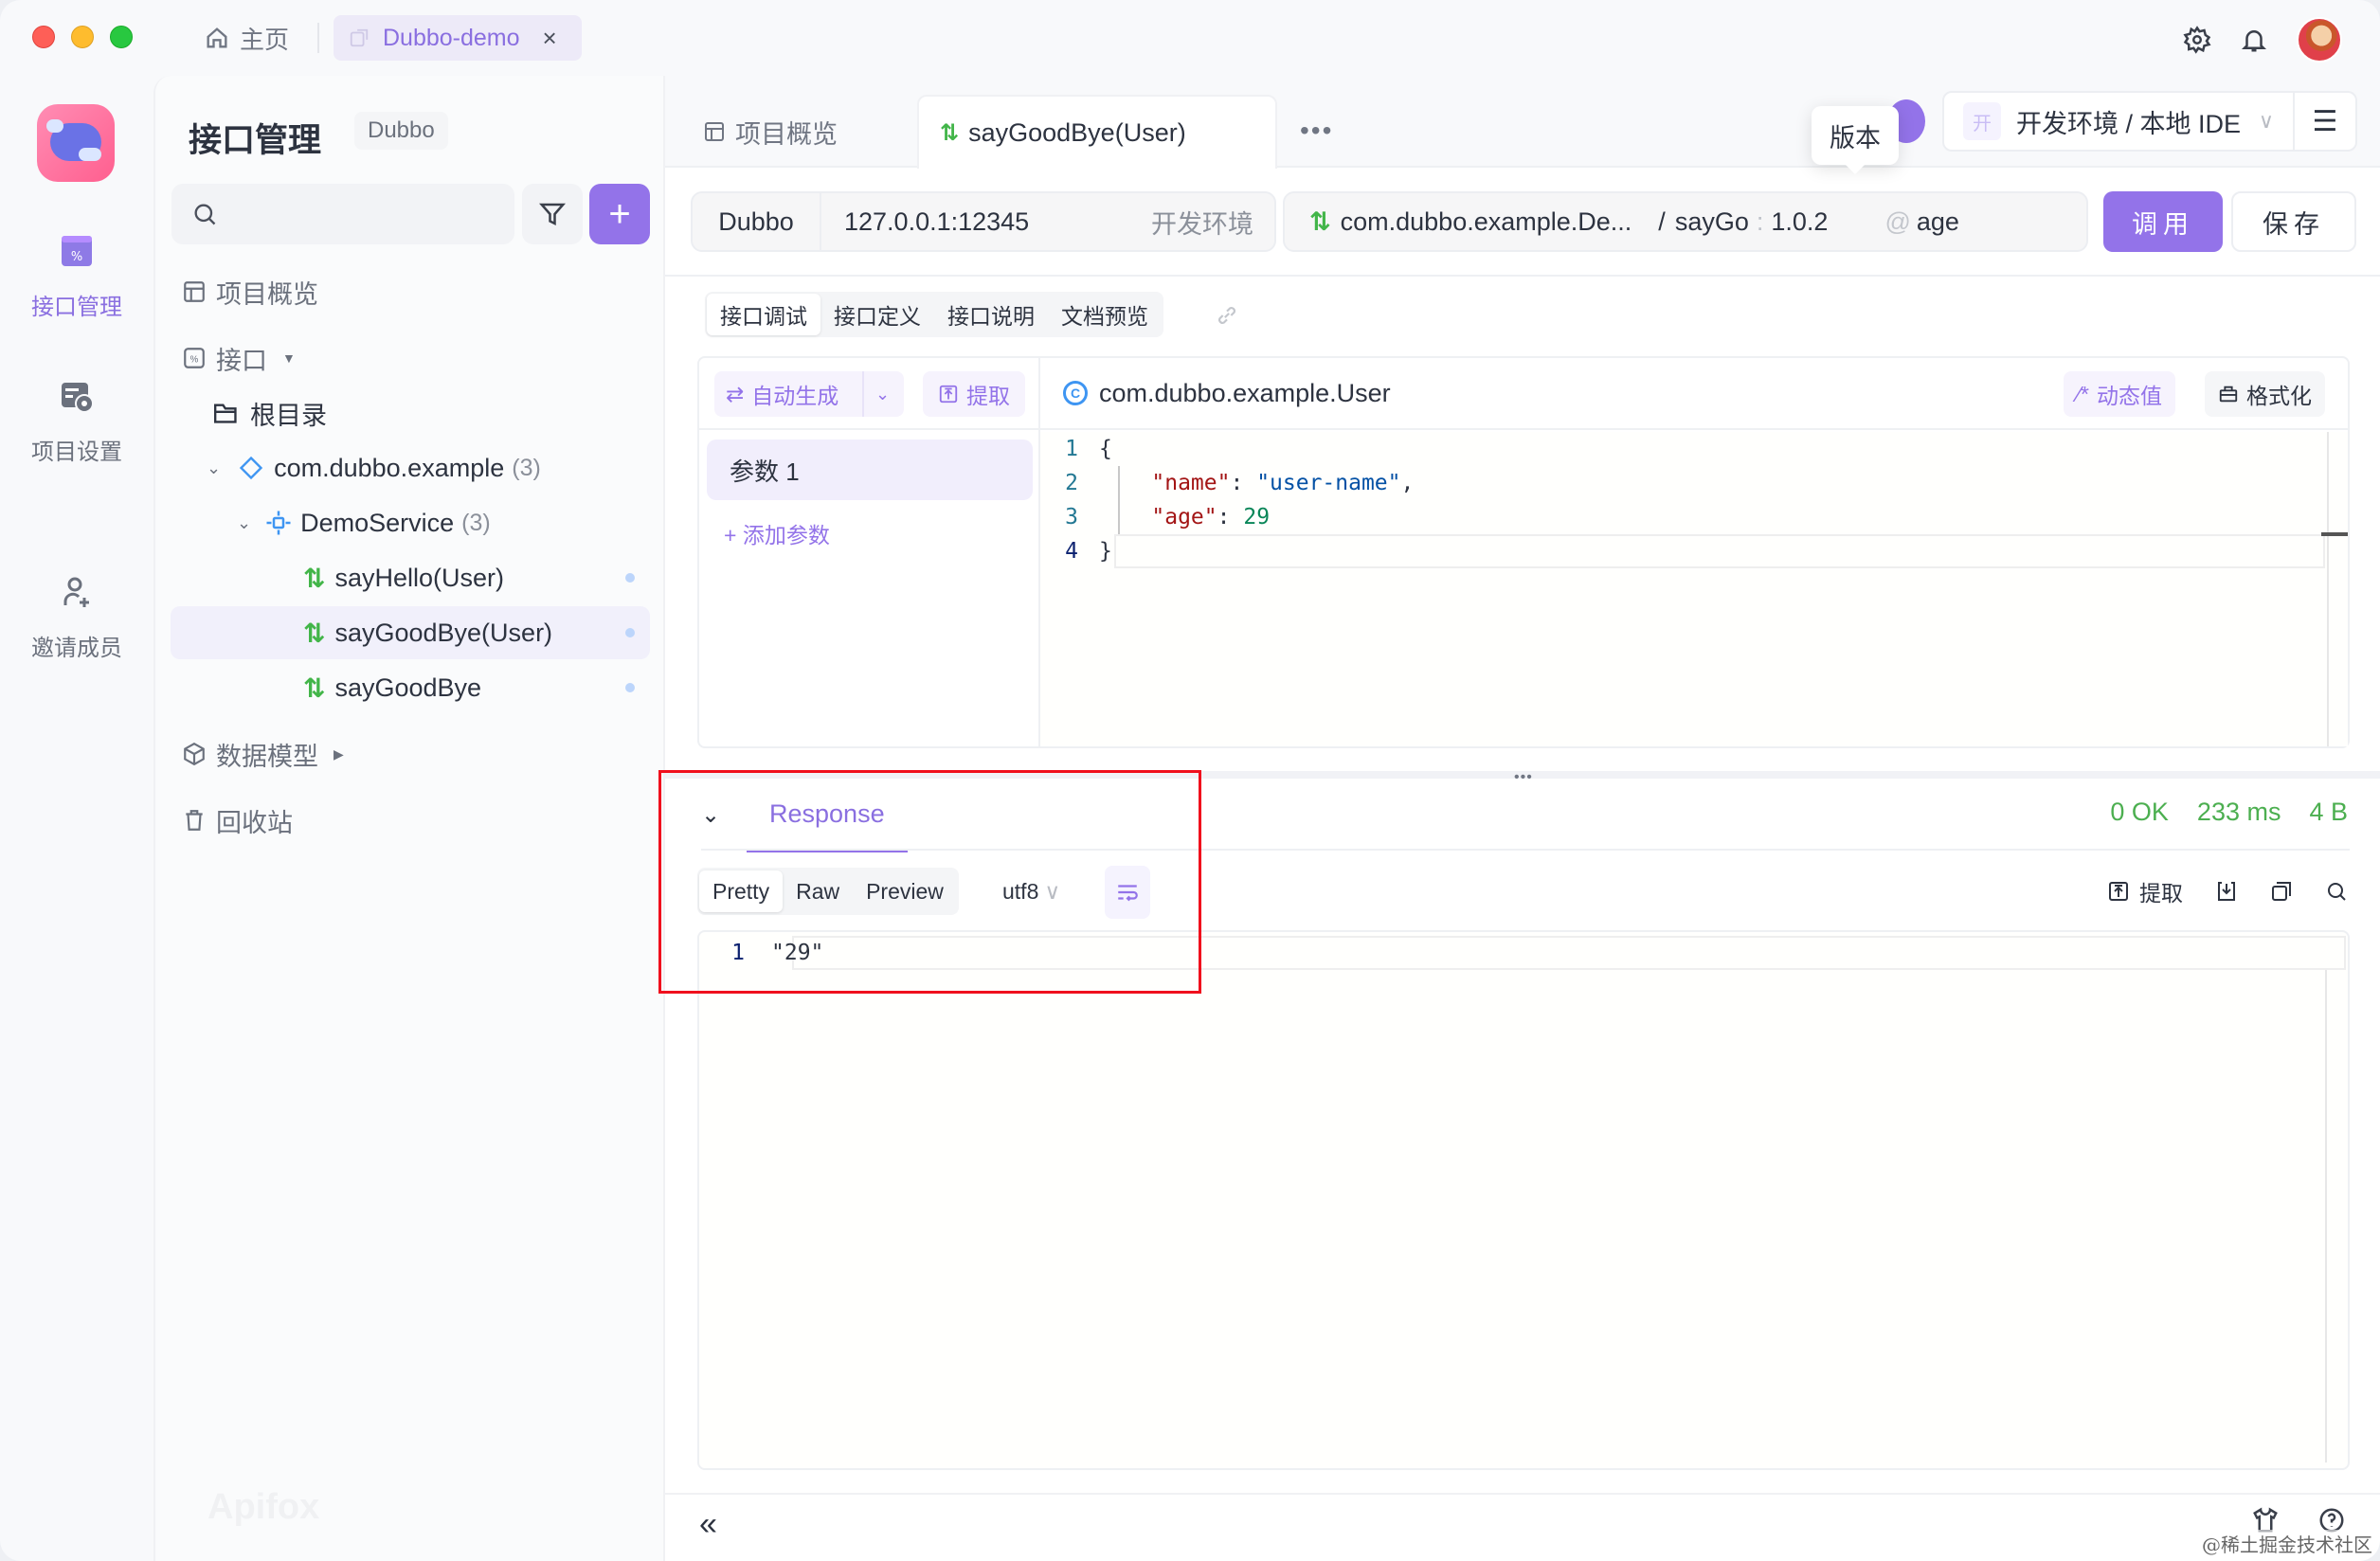 This screenshot has height=1561, width=2380. What do you see at coordinates (991, 314) in the screenshot?
I see `subtab-description: 接口说明` at bounding box center [991, 314].